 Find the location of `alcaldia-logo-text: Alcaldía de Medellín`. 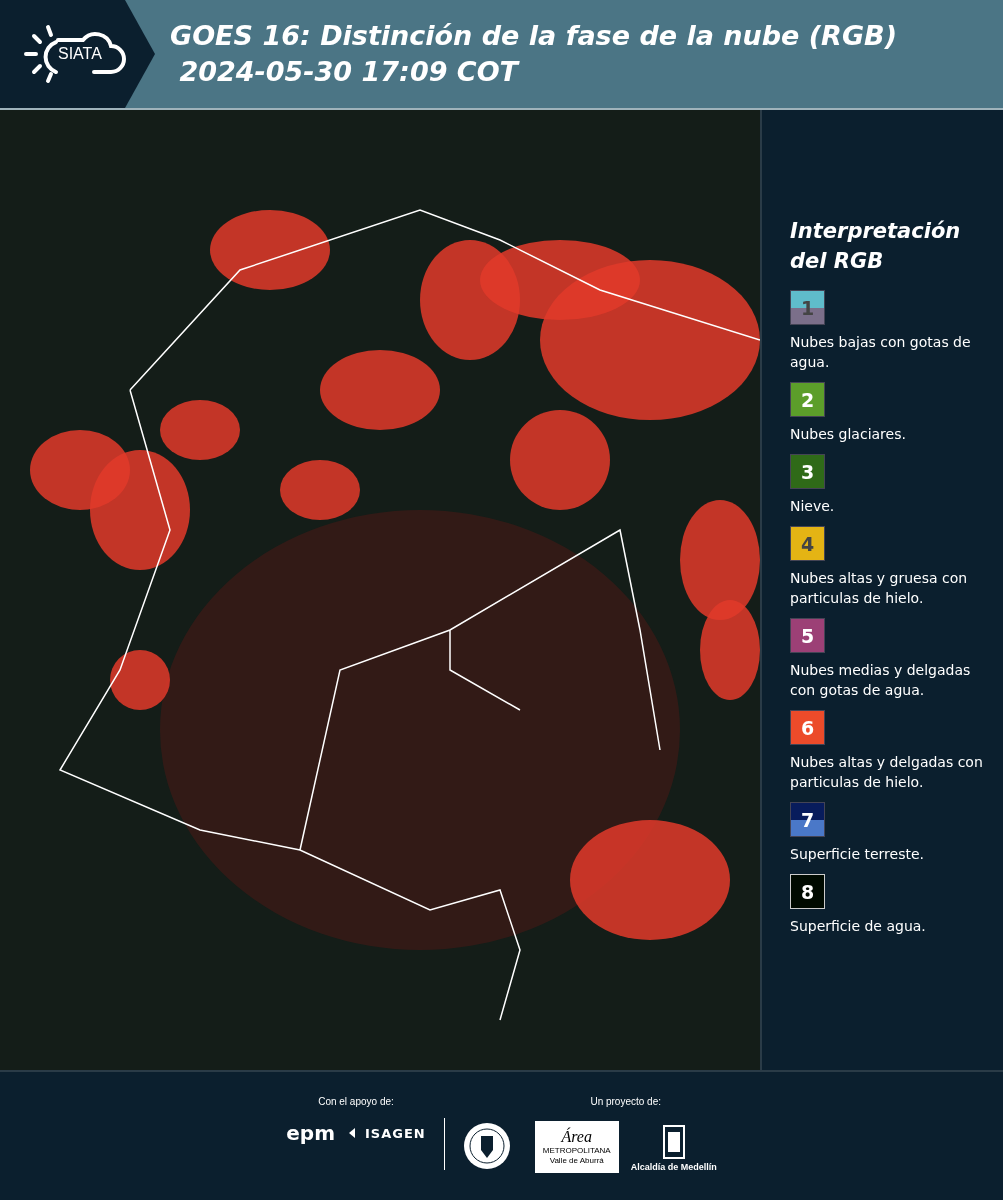

alcaldia-logo-text: Alcaldía de Medellín is located at coordinates (673, 1167).